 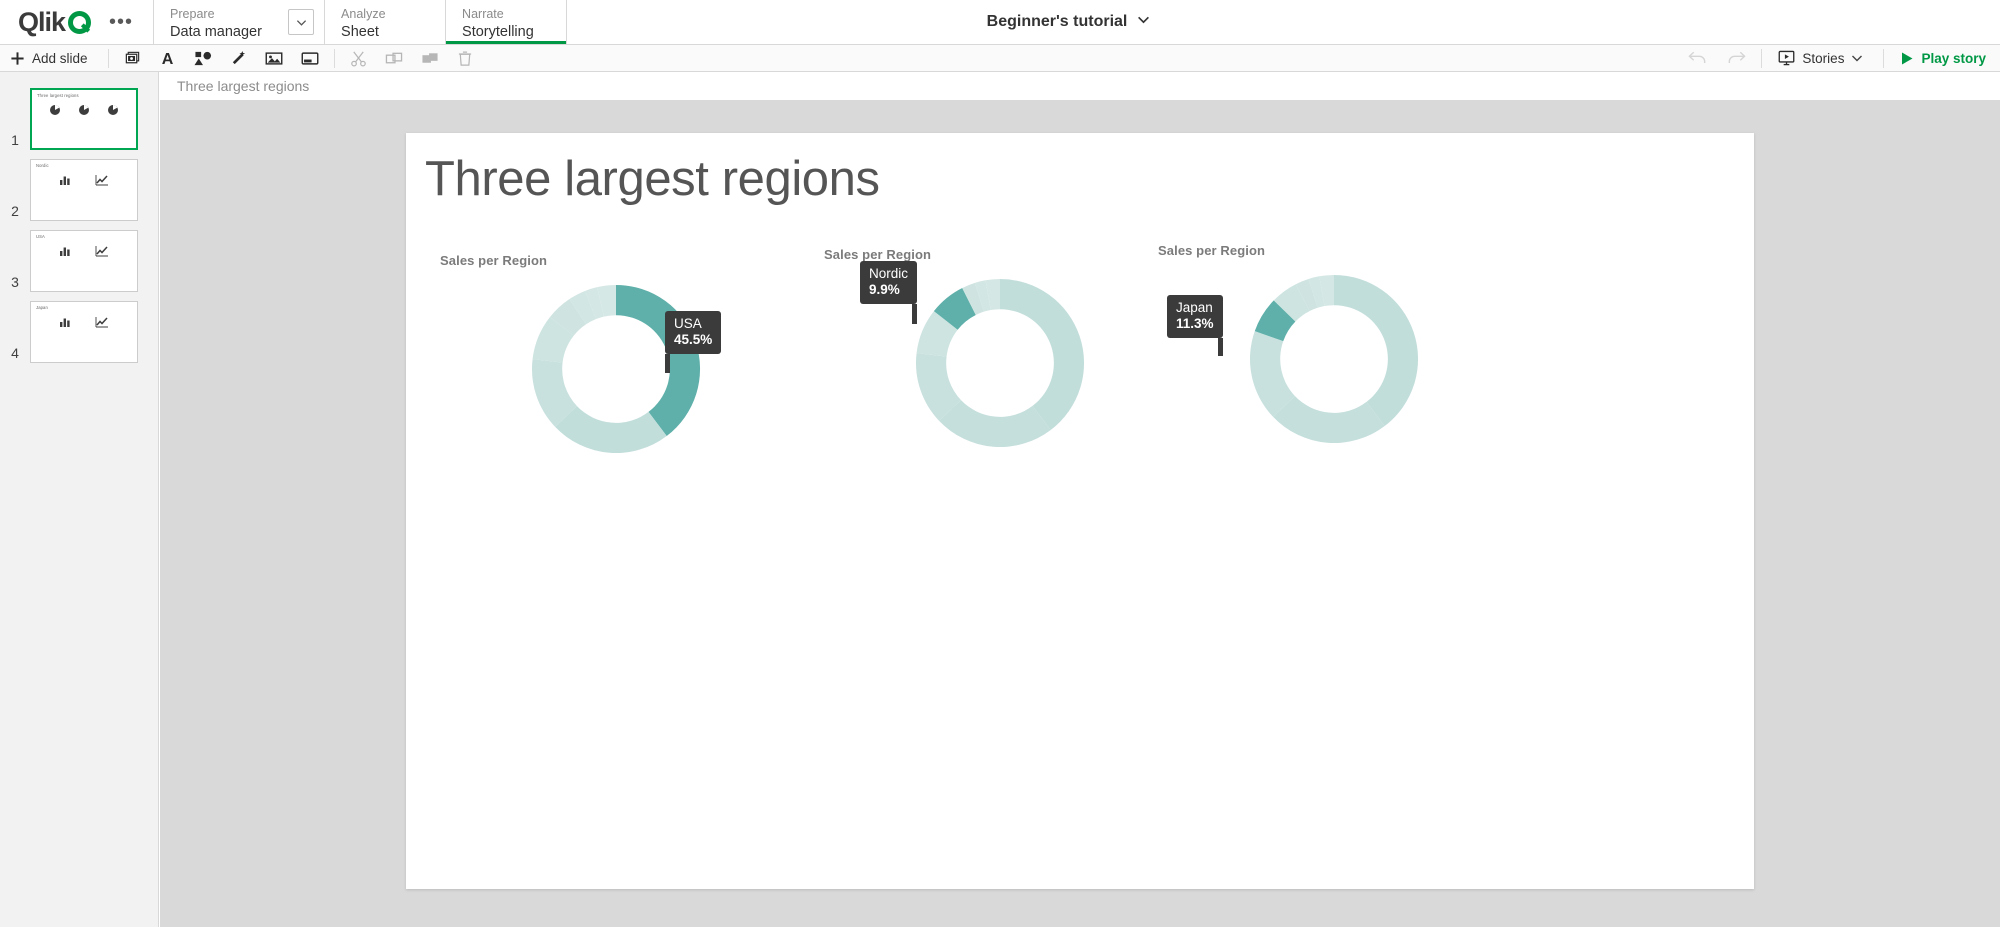 I want to click on tooltip-usa: USA 45.5%, so click(x=693, y=342).